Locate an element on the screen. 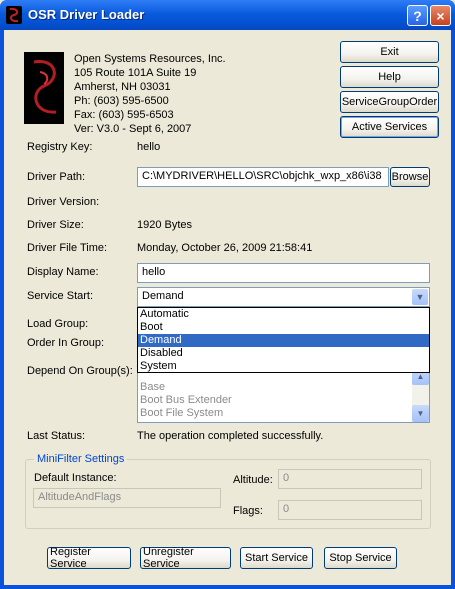 Image resolution: width=455 pixels, height=589 pixels. app-icon is located at coordinates (14, 15).